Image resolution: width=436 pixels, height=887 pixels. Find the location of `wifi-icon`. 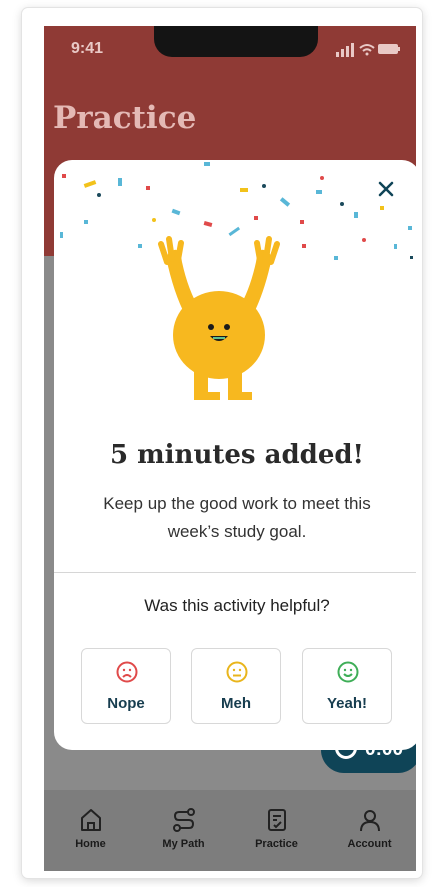

wifi-icon is located at coordinates (367, 50).